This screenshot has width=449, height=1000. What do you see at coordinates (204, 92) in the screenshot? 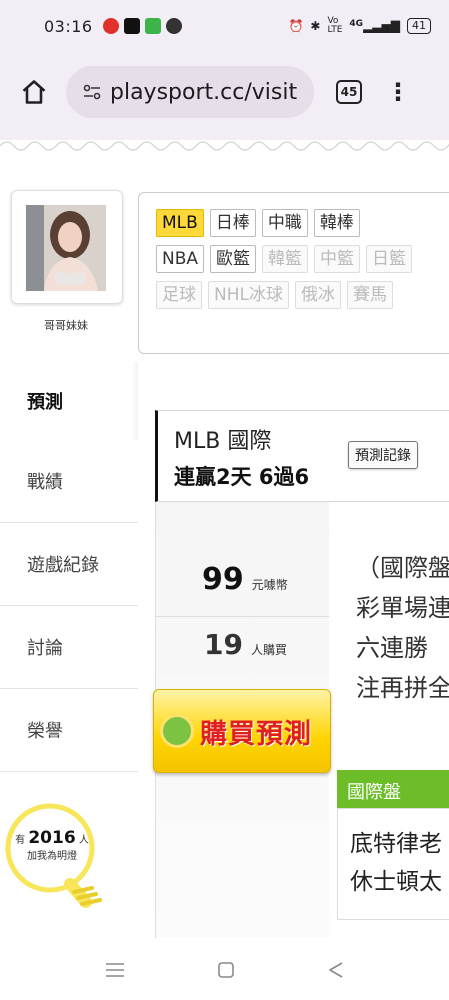
I see `url-text: playsport.cc/visit` at bounding box center [204, 92].